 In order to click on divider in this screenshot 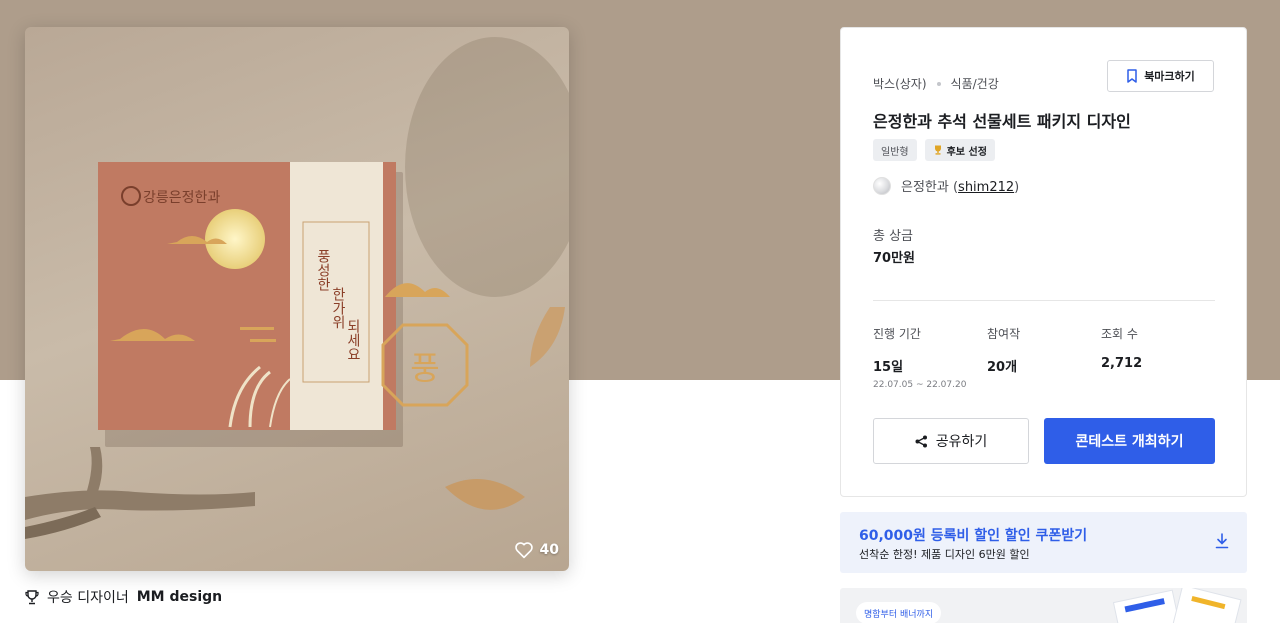, I will do `click(1044, 300)`.